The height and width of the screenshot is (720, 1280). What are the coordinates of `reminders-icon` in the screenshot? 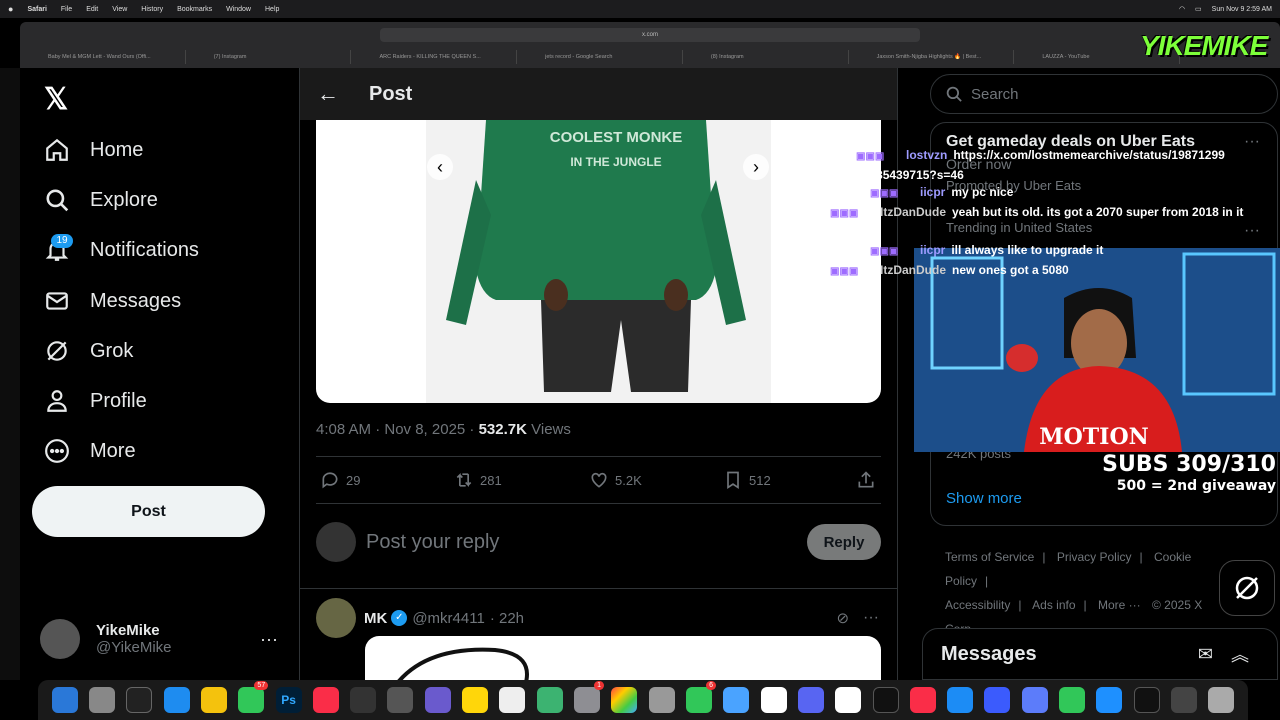 It's located at (773, 700).